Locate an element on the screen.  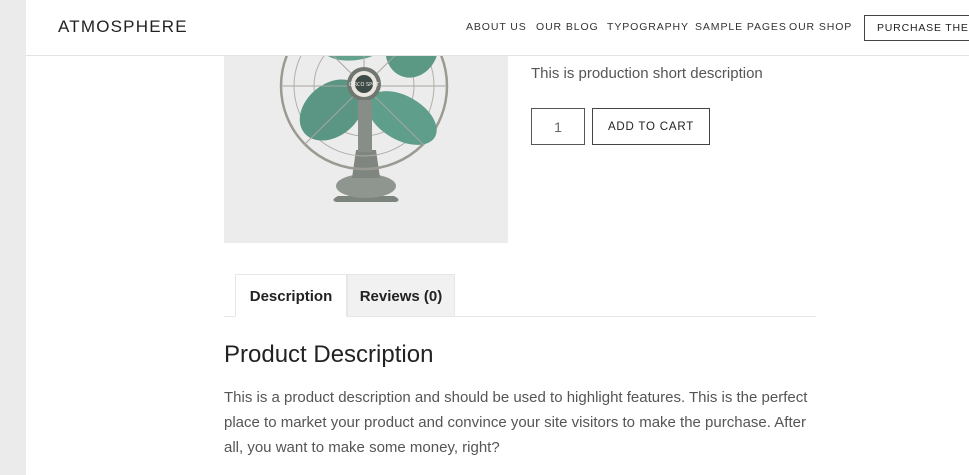
site-logo: ATMOSPHERE is located at coordinates (123, 27).